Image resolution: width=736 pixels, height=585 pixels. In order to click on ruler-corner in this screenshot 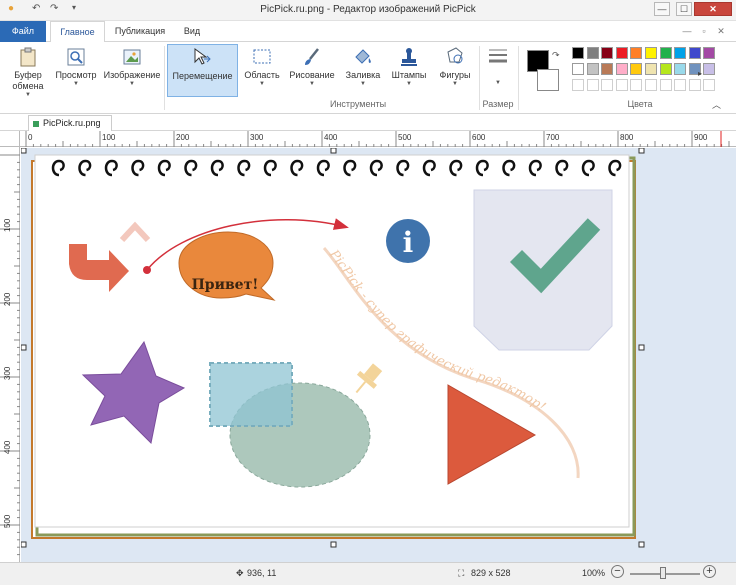, I will do `click(10, 139)`.